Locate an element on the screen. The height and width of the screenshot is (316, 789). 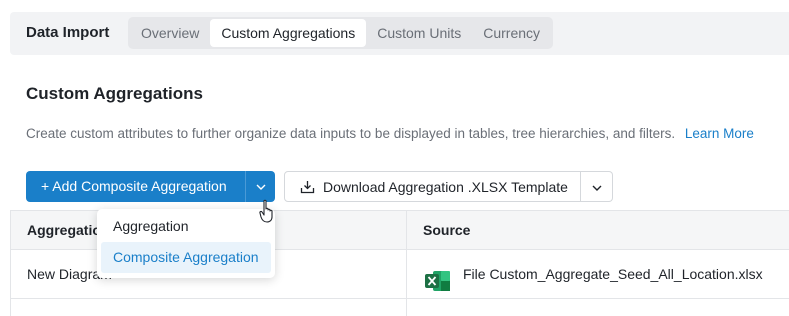
tab-currency: Currency is located at coordinates (511, 33).